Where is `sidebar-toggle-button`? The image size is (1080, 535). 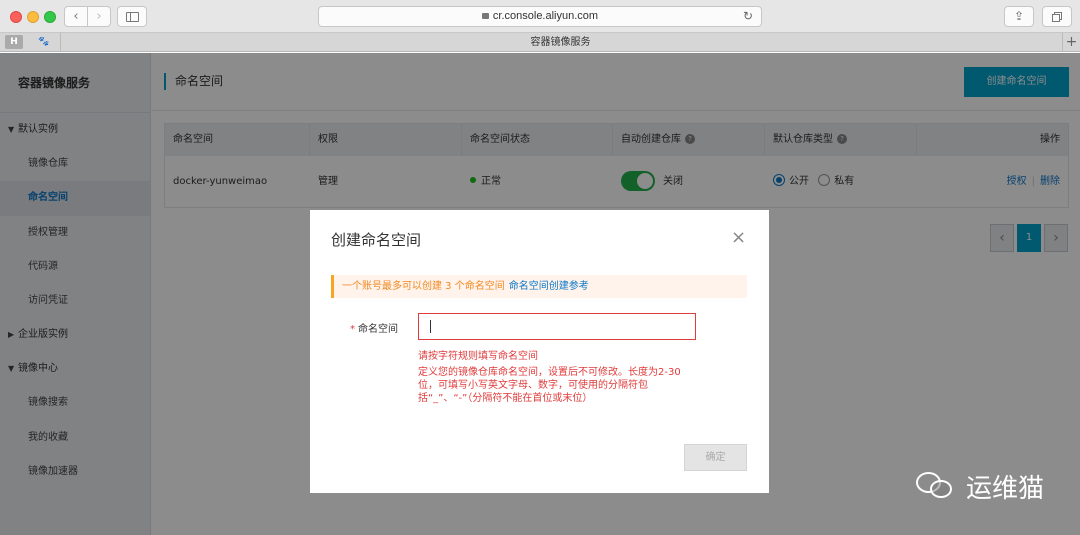
sidebar-toggle-button is located at coordinates (132, 16).